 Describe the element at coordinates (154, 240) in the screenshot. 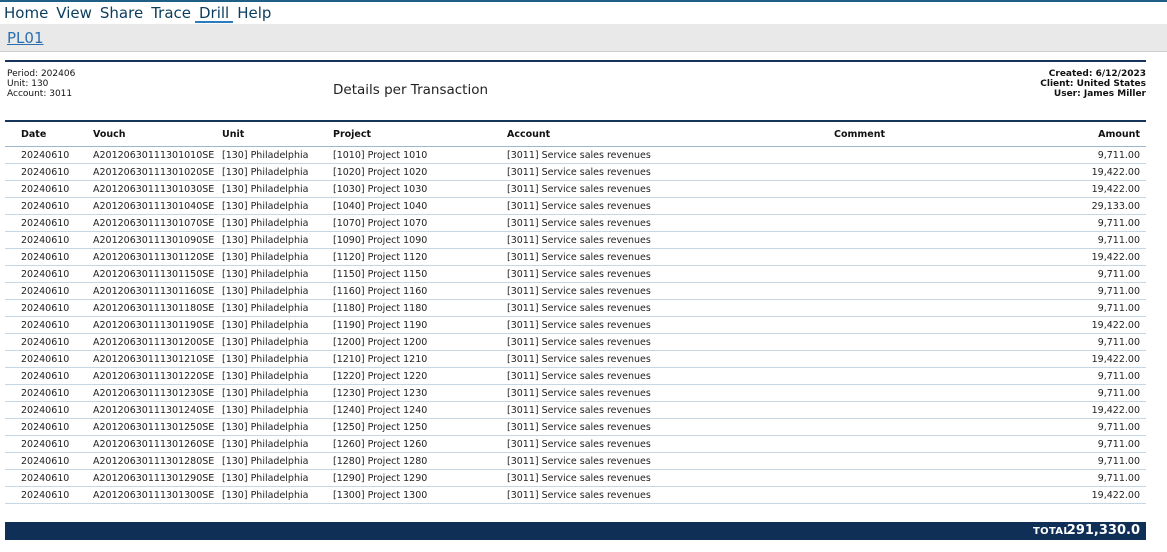

I see `cell-vouch: A20120630111301090SE` at that location.